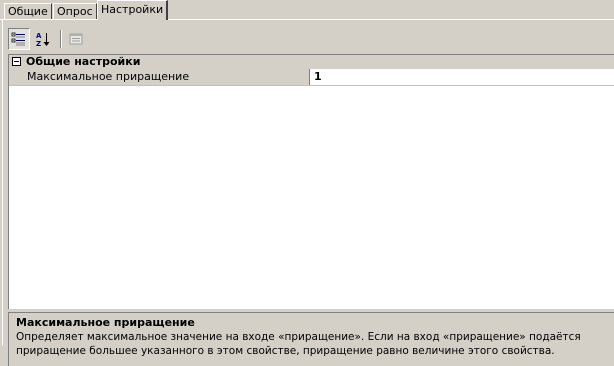 The width and height of the screenshot is (614, 366). I want to click on category-label: Общие настройки, so click(83, 61).